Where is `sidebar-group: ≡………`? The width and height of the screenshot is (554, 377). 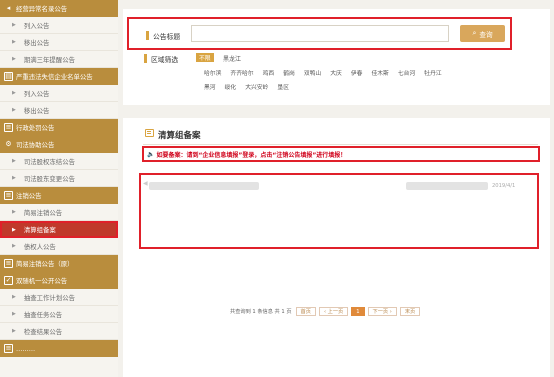 sidebar-group: ≡……… is located at coordinates (59, 348).